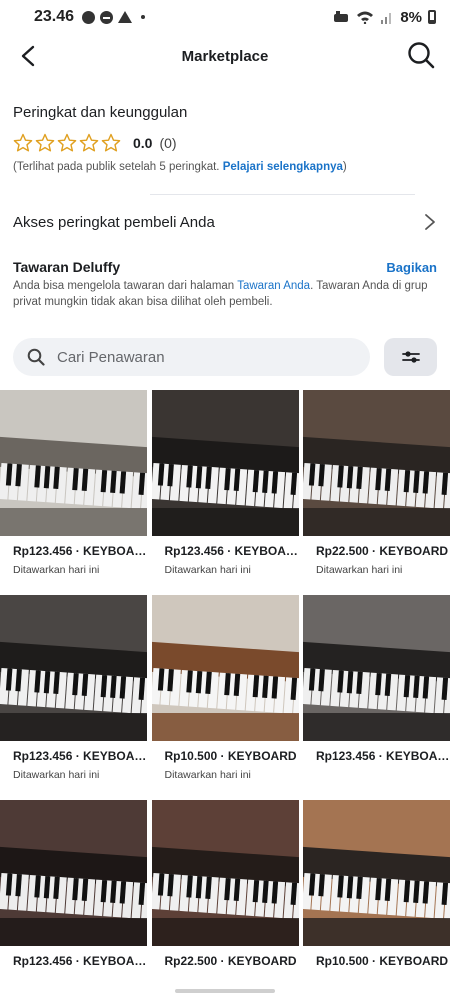 The image size is (450, 1000). Describe the element at coordinates (225, 267) in the screenshot. I see `offers-header: Tawaran Deluffy Bagikan` at that location.